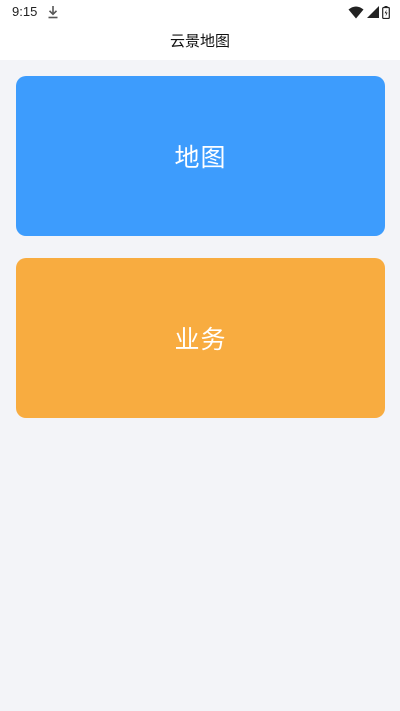 Image resolution: width=400 pixels, height=711 pixels. Describe the element at coordinates (373, 12) in the screenshot. I see `signal-icon` at that location.